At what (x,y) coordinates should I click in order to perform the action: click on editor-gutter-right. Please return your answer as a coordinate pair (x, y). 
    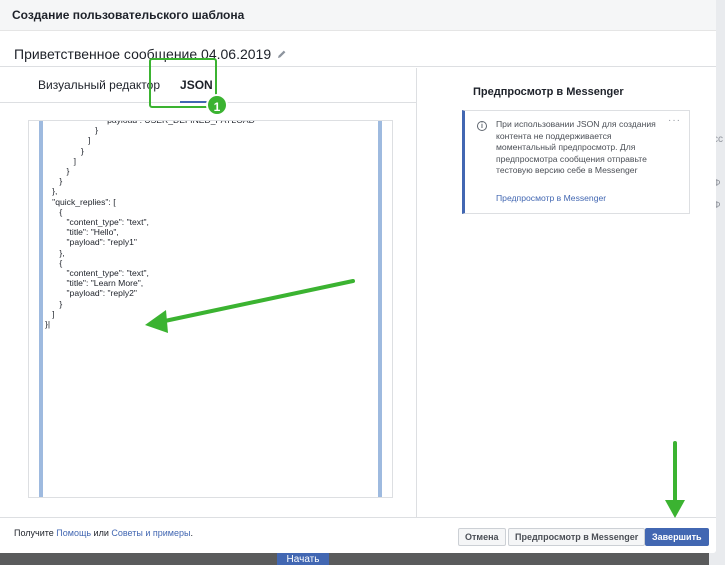
    Looking at the image, I should click on (380, 309).